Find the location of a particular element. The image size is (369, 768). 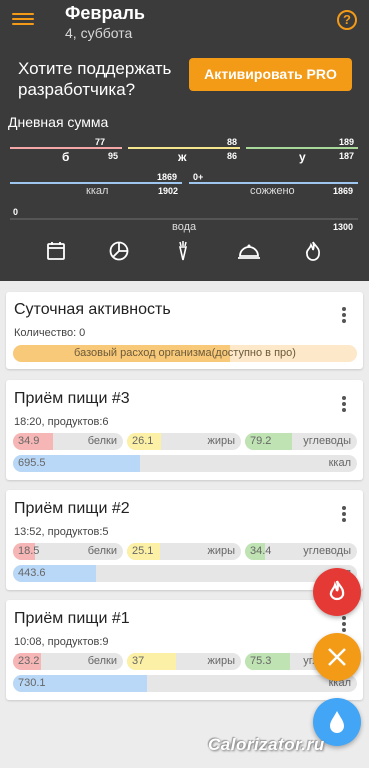

burned-current: 0+ is located at coordinates (198, 177).